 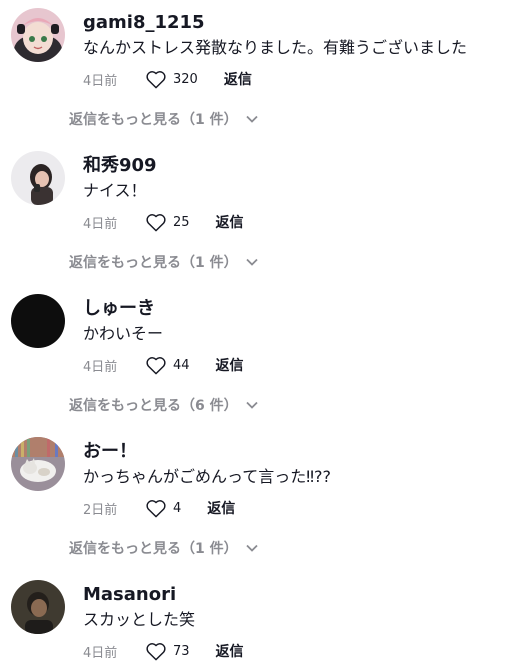 What do you see at coordinates (266, 619) in the screenshot?
I see `comment-item: Masanori スカッとした笑 4日前 73 返信` at bounding box center [266, 619].